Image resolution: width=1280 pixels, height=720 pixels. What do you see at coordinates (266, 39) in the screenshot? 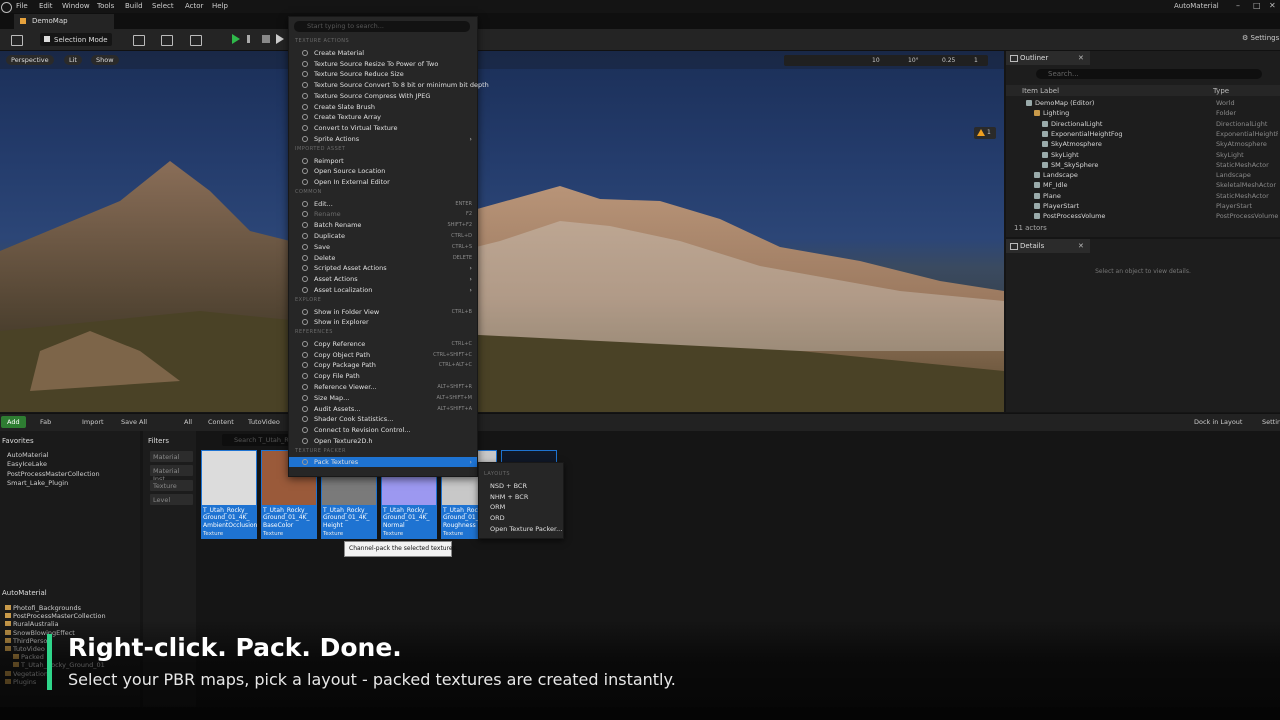
I see `stop-icon` at bounding box center [266, 39].